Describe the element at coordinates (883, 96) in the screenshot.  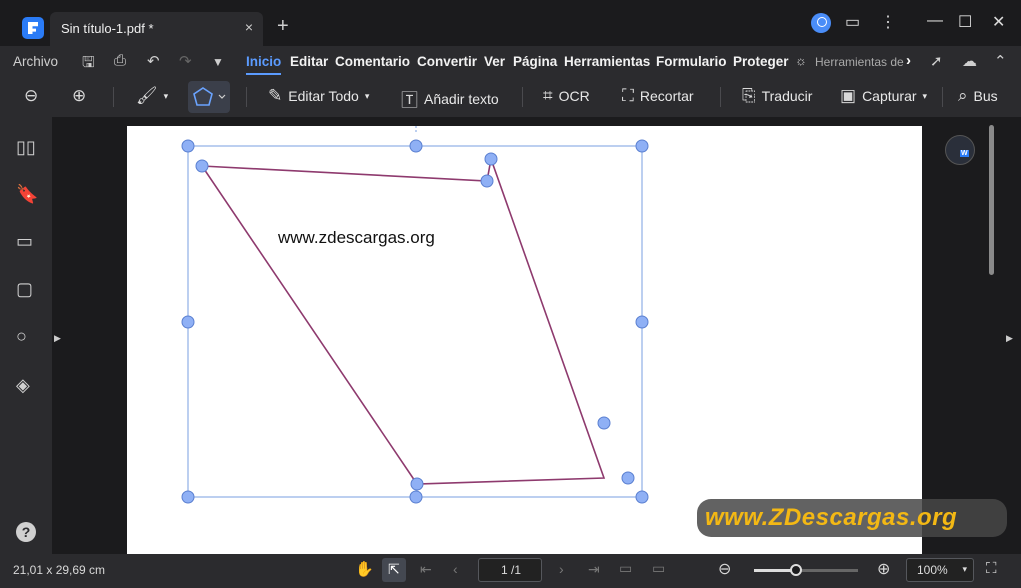
I see `capture-button: ▣ Capturar ▾` at that location.